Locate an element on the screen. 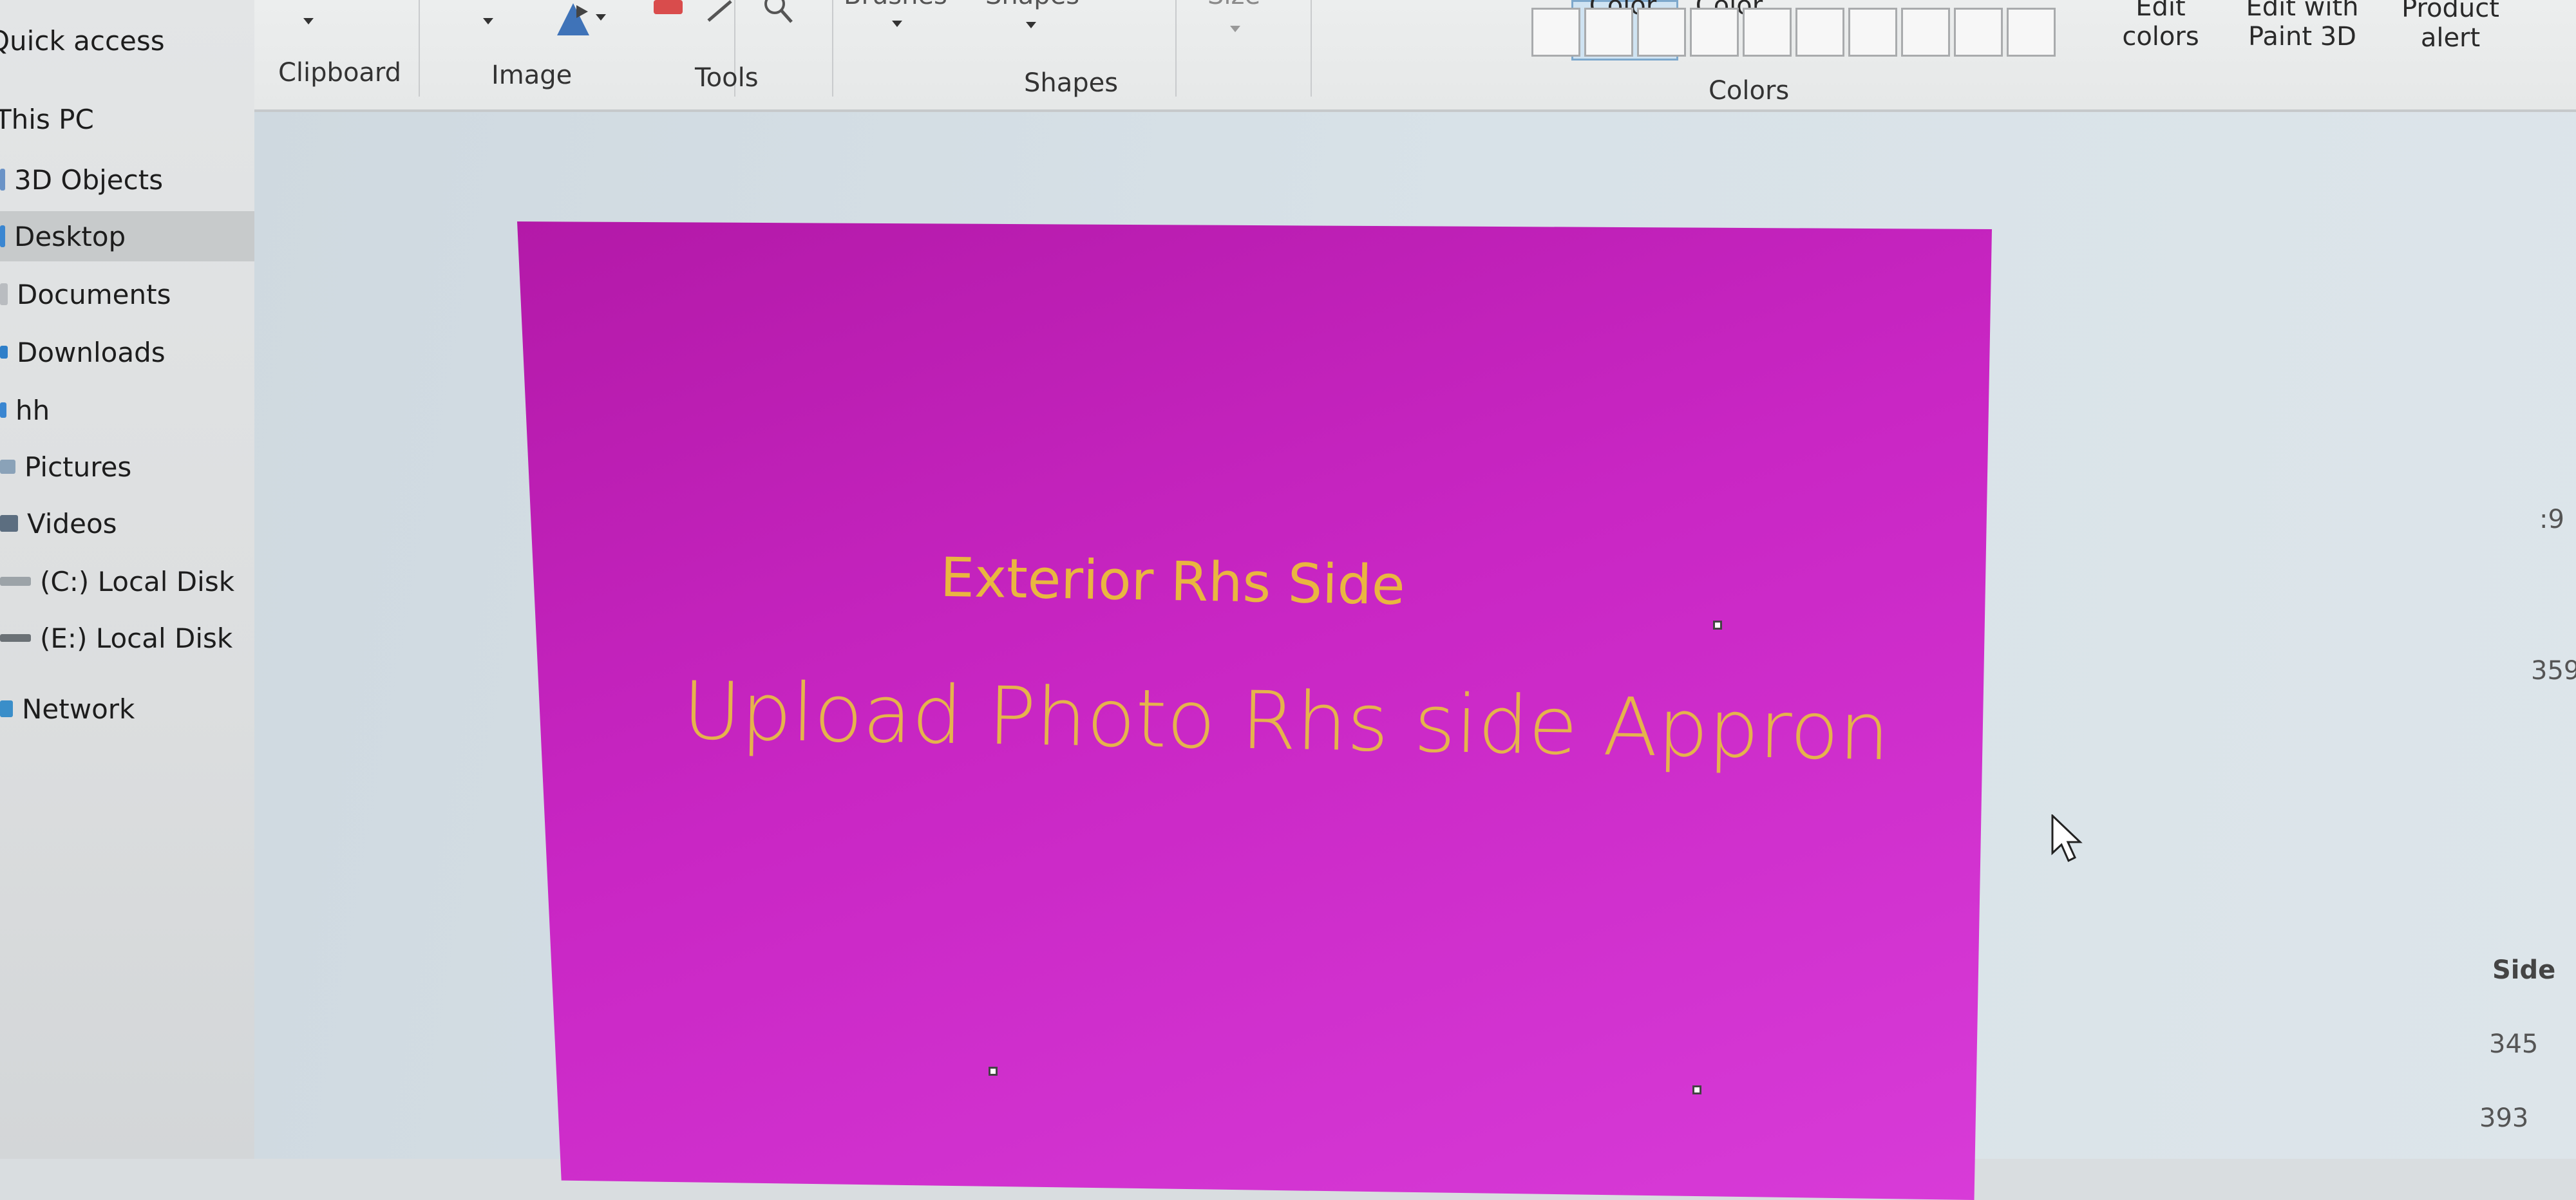 The image size is (2576, 1200). canvas-resize-handle-bottom is located at coordinates (994, 1071).